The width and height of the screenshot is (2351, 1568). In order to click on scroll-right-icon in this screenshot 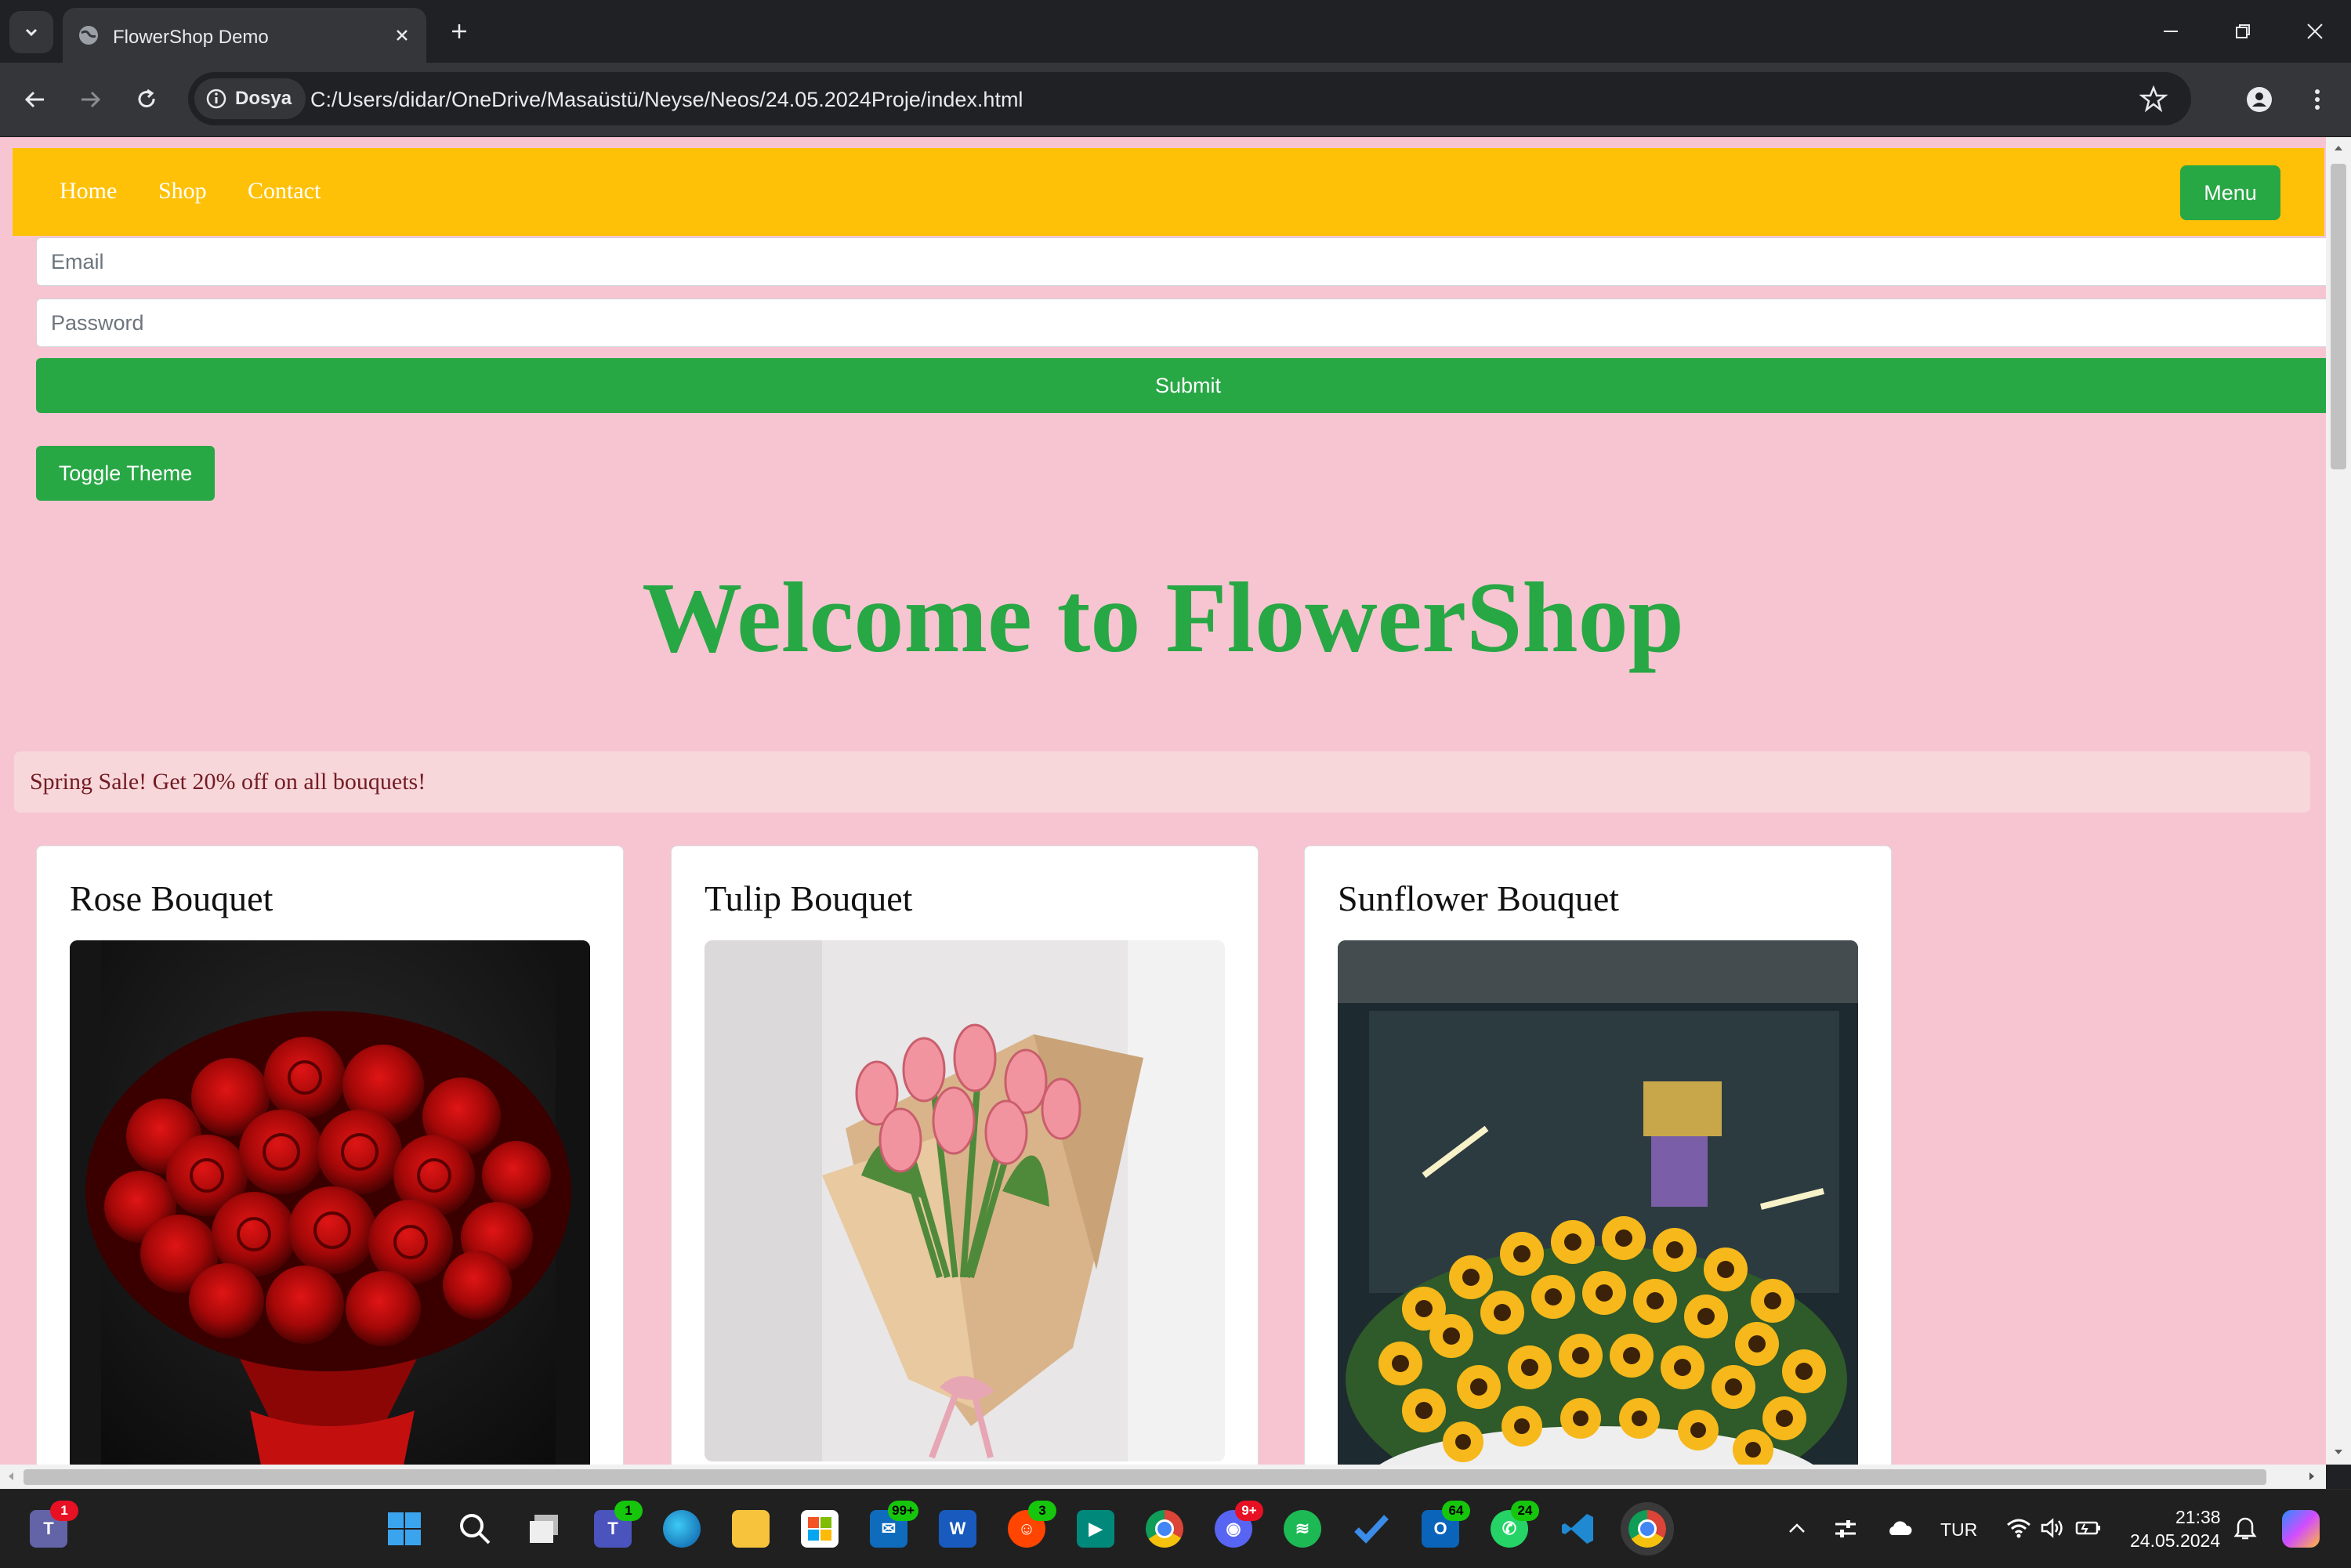, I will do `click(2312, 1477)`.